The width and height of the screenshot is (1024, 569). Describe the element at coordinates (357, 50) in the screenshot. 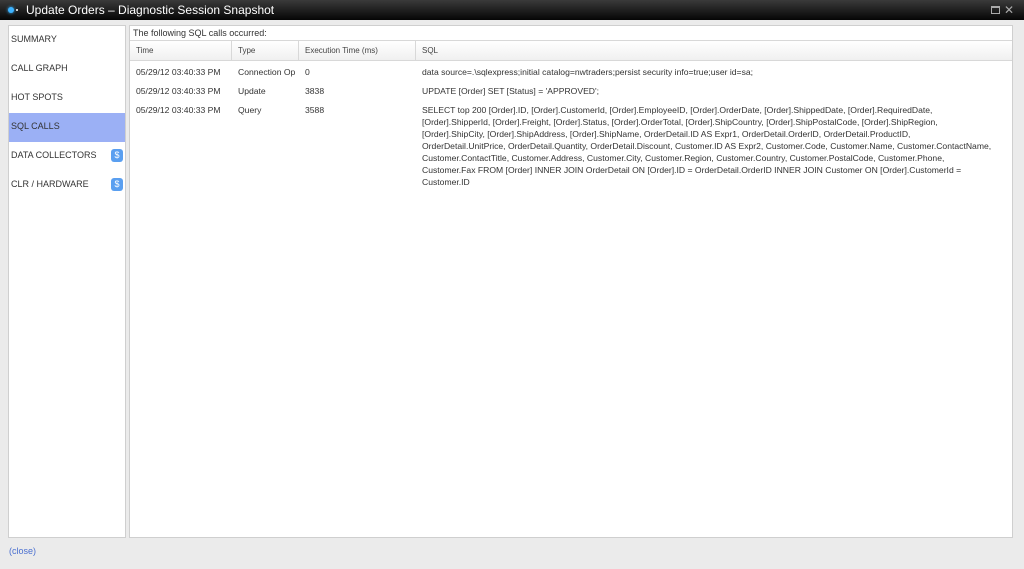

I see `column-header-execution-time: Execution Time (ms)` at that location.